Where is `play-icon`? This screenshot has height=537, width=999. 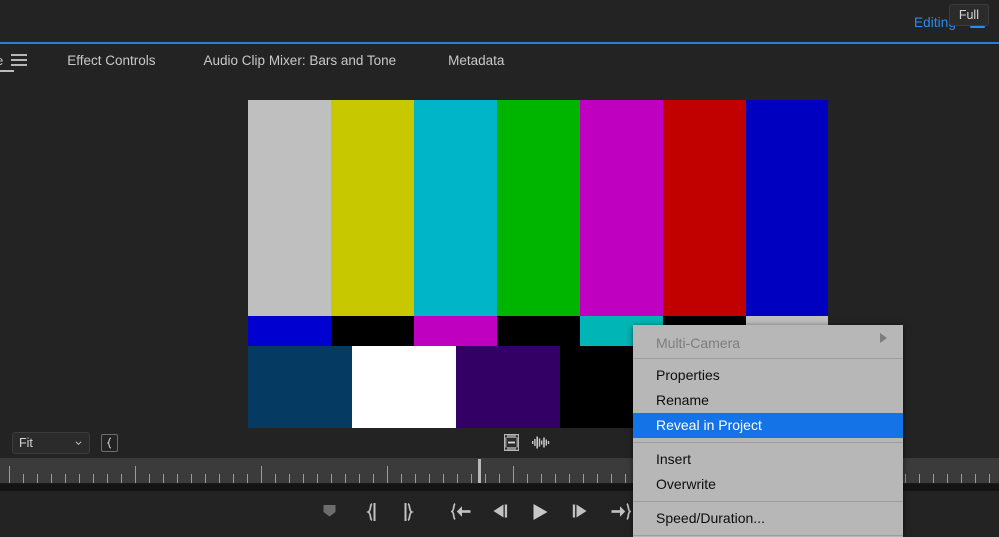
play-icon is located at coordinates (540, 512).